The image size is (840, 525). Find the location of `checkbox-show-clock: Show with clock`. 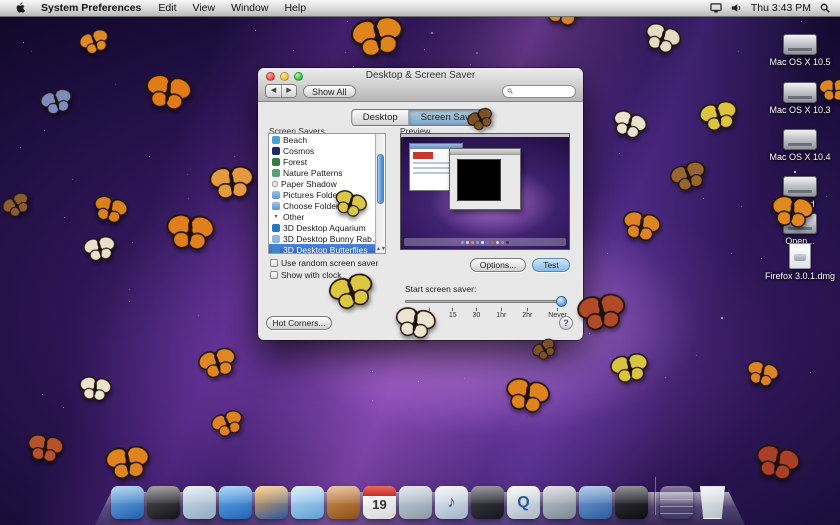

checkbox-show-clock: Show with clock is located at coordinates (305, 275).